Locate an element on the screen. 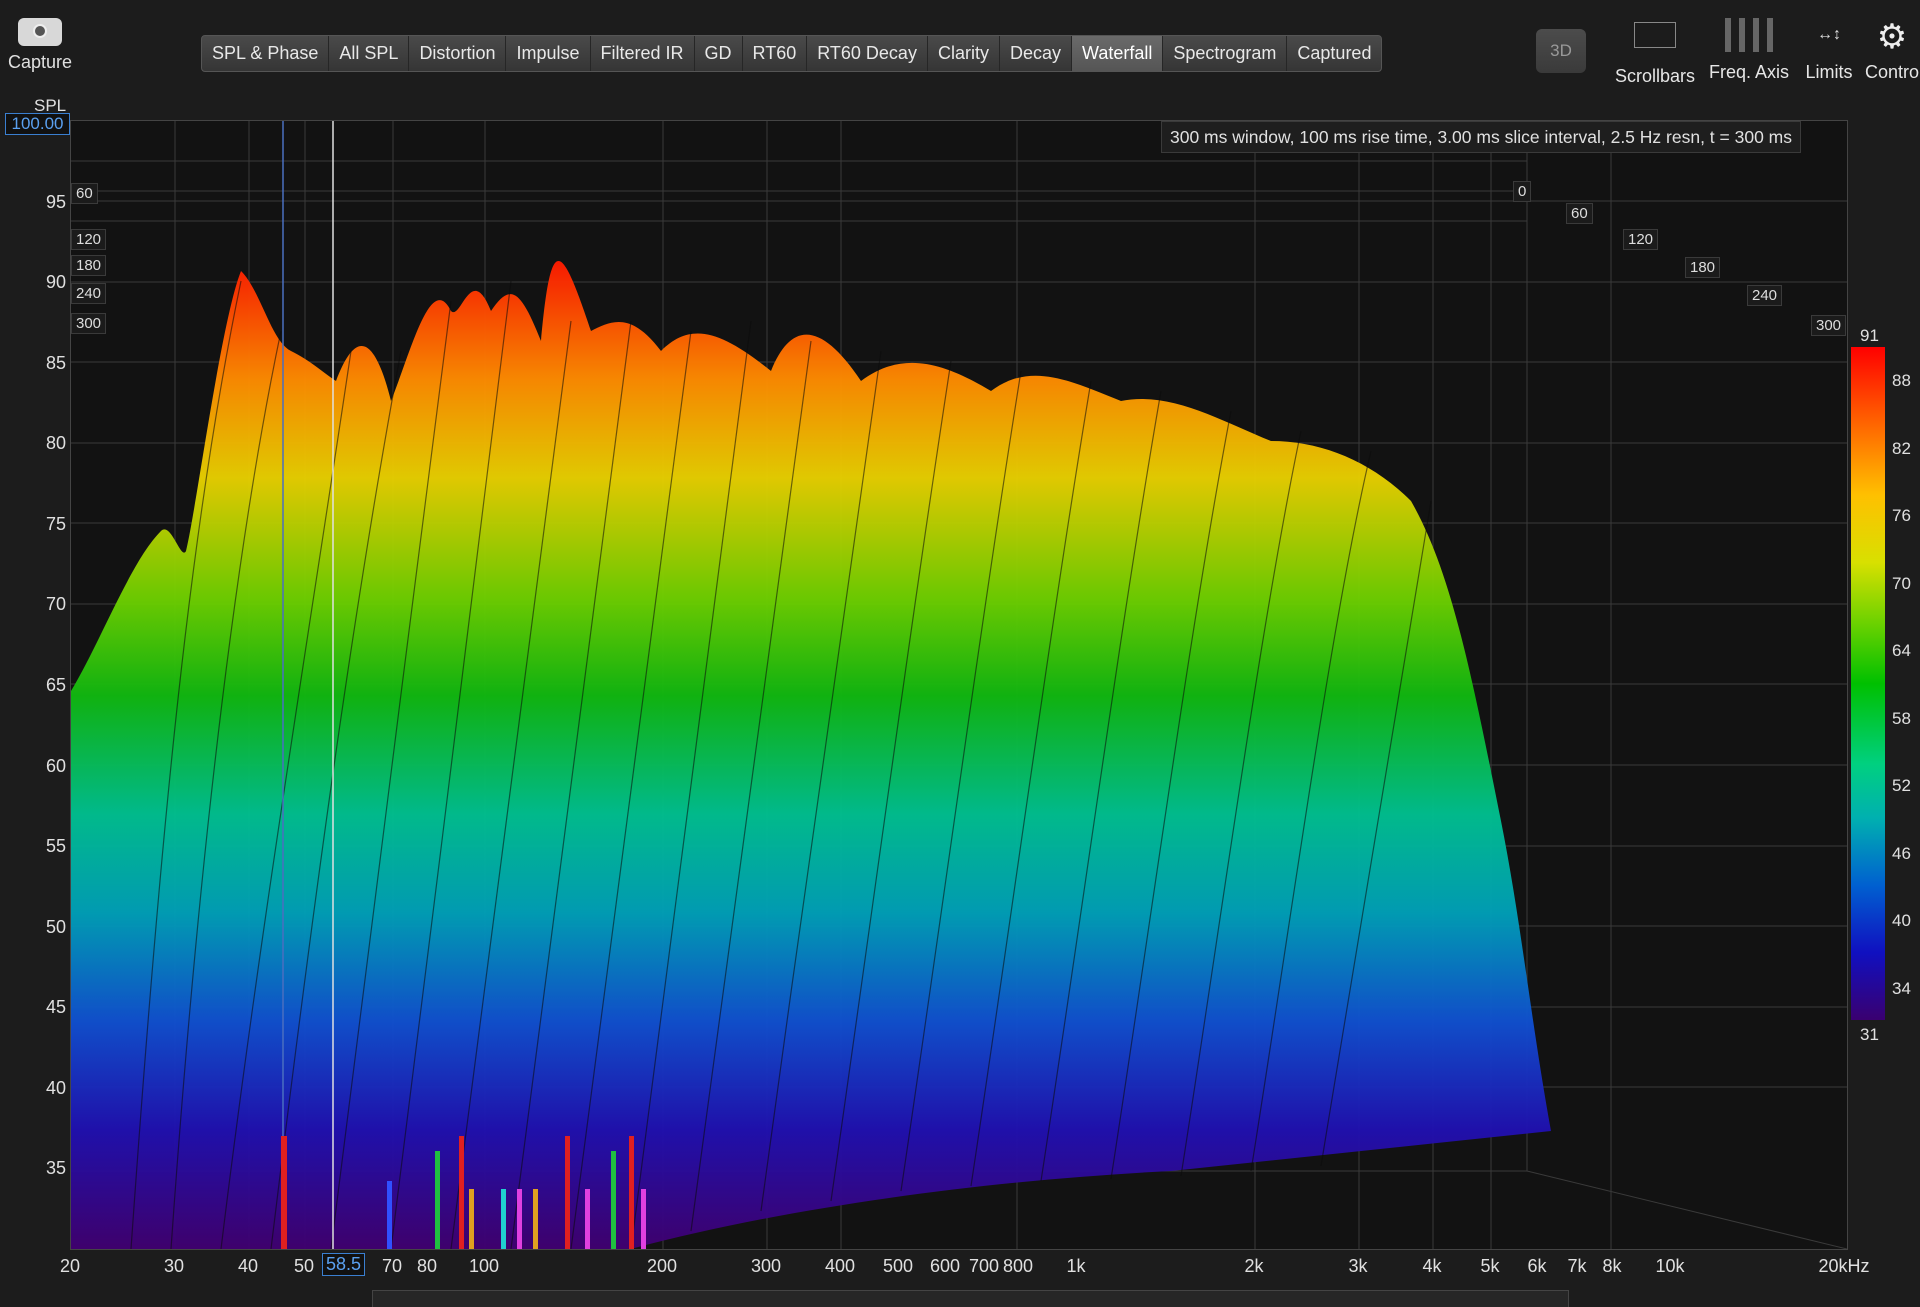 This screenshot has width=1920, height=1307. colorbar-tick: 52 is located at coordinates (1901, 785).